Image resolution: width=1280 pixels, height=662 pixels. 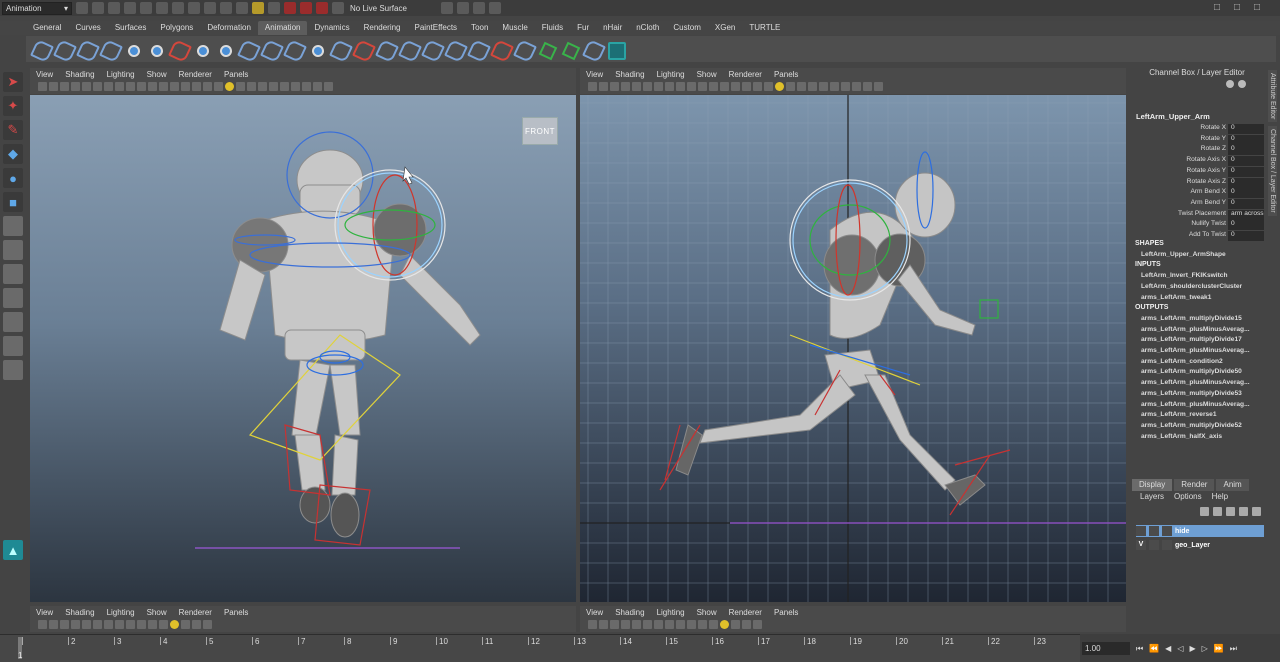 What do you see at coordinates (1191, 318) in the screenshot?
I see `node-list-item: arms_LeftArm_multiplyDivide15` at bounding box center [1191, 318].